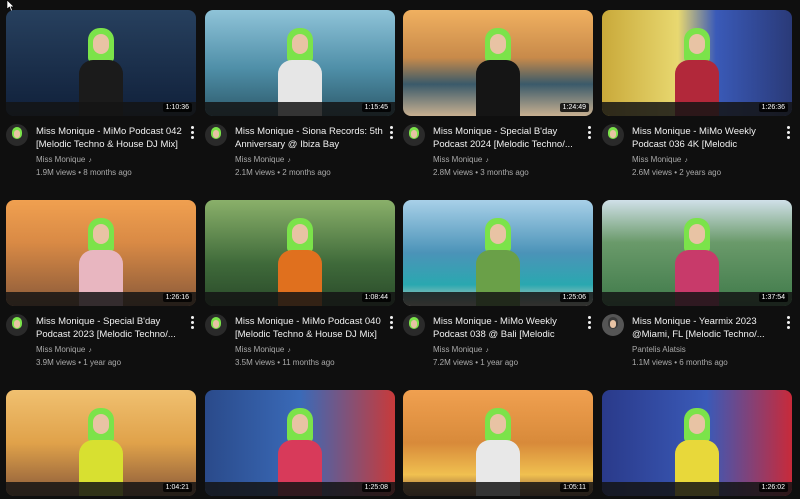 This screenshot has width=800, height=499. Describe the element at coordinates (84, 172) in the screenshot. I see `video-meta: 1.9M views • 8 months ago` at that location.